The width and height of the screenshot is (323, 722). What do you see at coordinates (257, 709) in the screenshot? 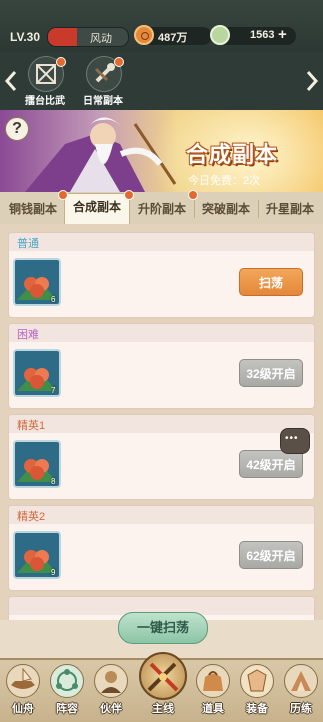
I see `nav-equipment-label: 装备` at bounding box center [257, 709].